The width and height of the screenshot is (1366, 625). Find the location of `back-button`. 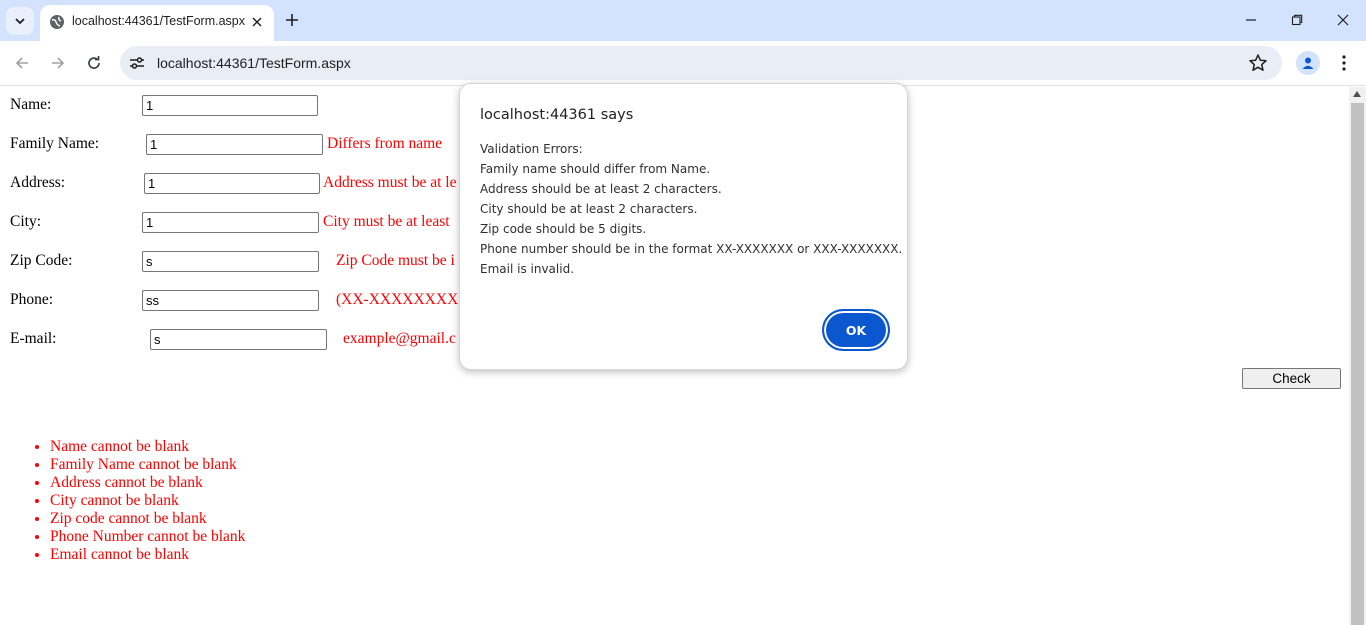

back-button is located at coordinates (22, 63).